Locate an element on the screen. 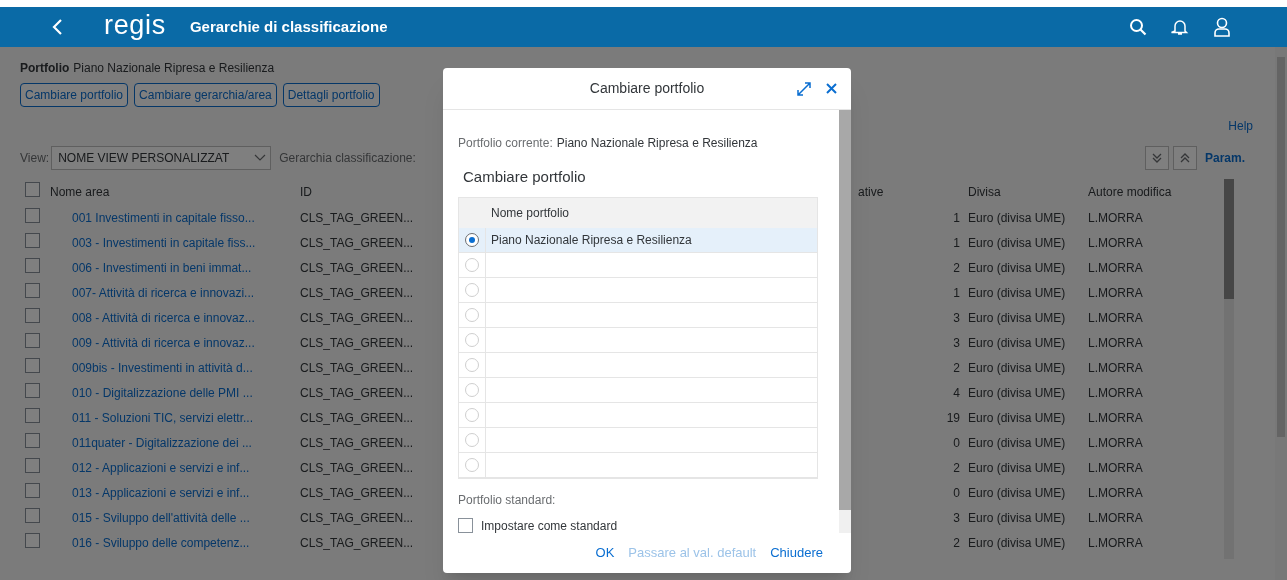 This screenshot has width=1287, height=580. dialog-title: Cambiare portfolio is located at coordinates (647, 88).